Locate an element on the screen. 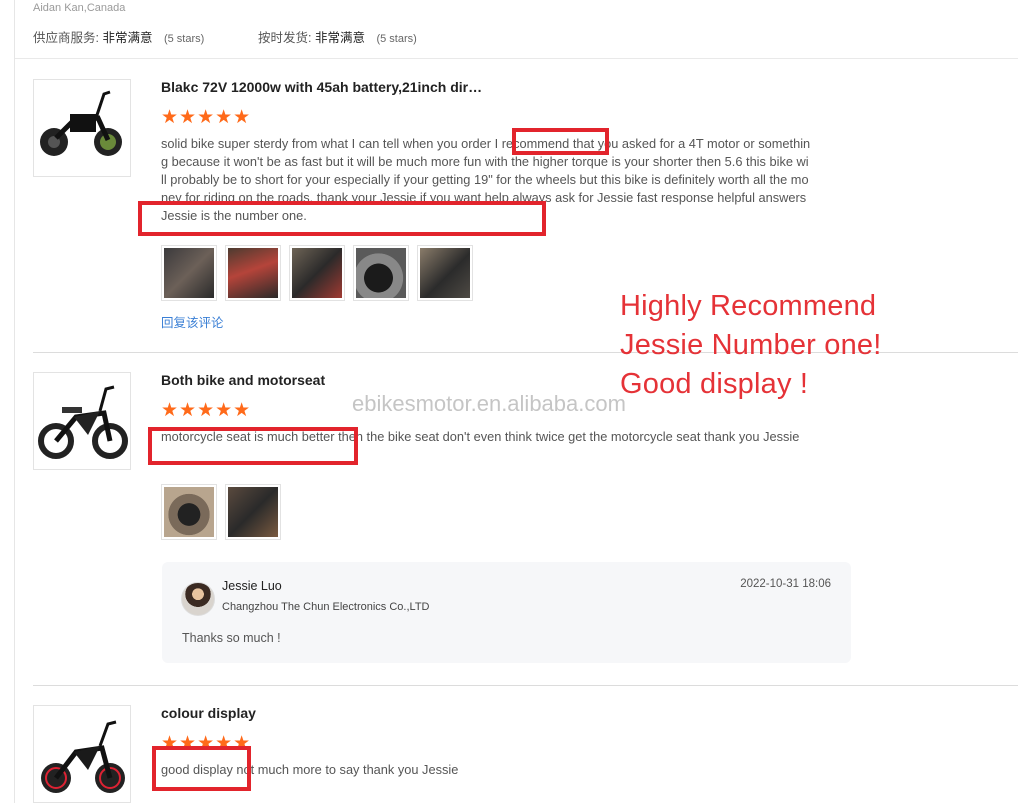 Image resolution: width=1018 pixels, height=803 pixels. review-product-title: Both bike and motorseat is located at coordinates (243, 380).